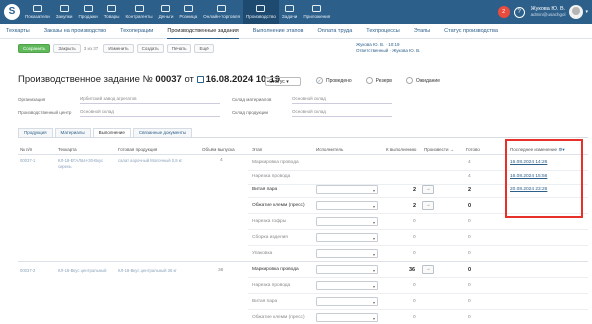  I want to click on nav-item-3: Товары, so click(112, 12).